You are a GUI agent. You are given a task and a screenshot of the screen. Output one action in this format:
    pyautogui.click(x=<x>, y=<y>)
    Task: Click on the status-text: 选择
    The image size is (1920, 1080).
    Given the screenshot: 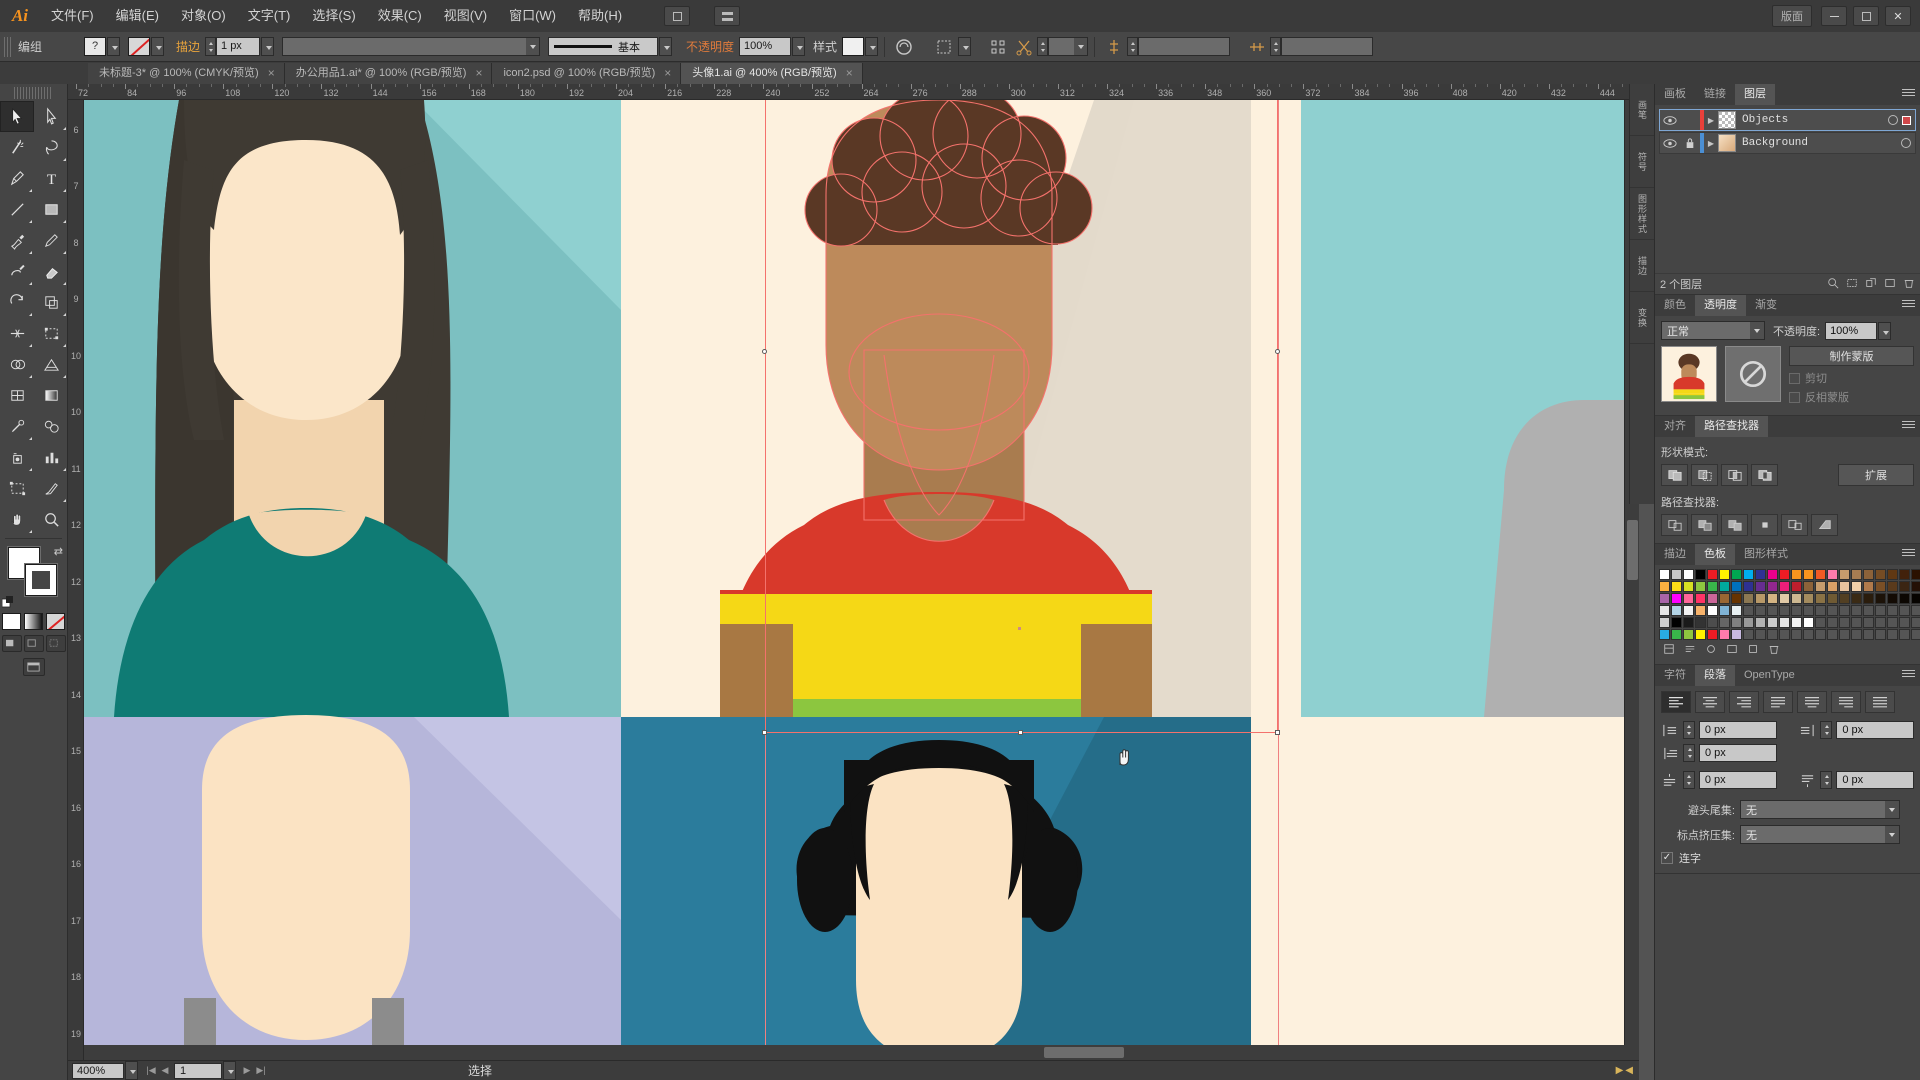 What is the action you would take?
    pyautogui.click(x=480, y=1070)
    